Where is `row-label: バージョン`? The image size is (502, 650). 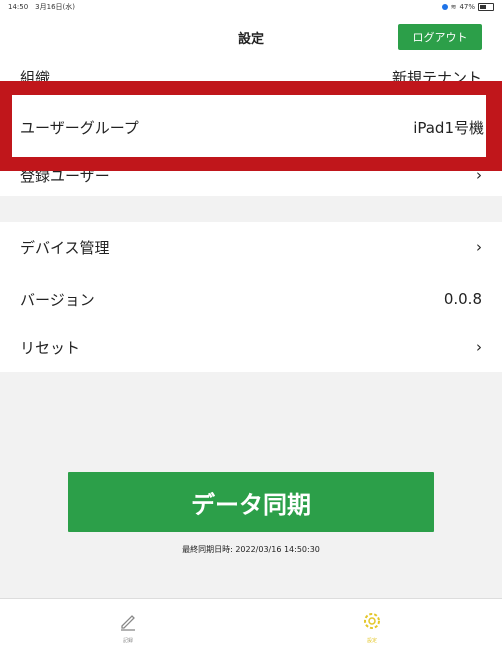 row-label: バージョン is located at coordinates (57, 299).